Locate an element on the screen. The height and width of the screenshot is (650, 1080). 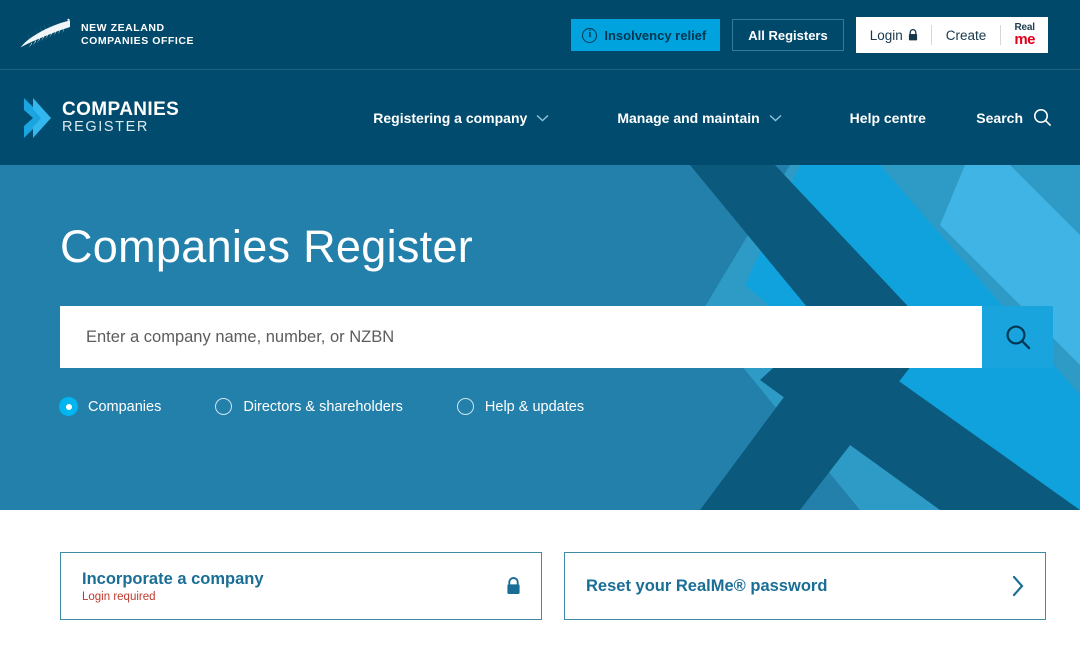
card-subtitle: Login required is located at coordinates (119, 596).